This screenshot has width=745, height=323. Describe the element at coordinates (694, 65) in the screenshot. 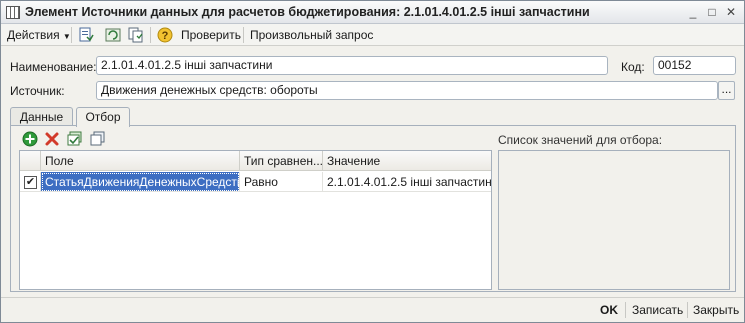

I see `code-field: 00152` at that location.